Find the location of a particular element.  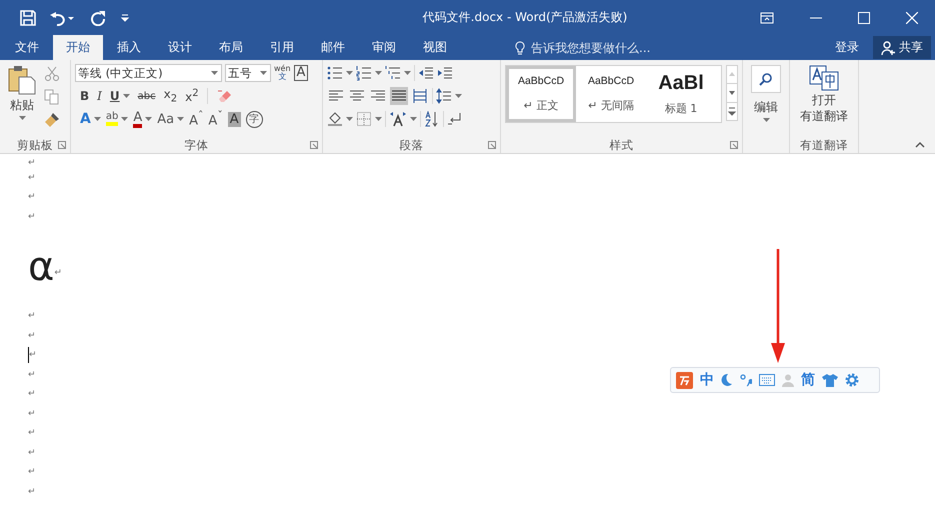

save-icon is located at coordinates (28, 18).